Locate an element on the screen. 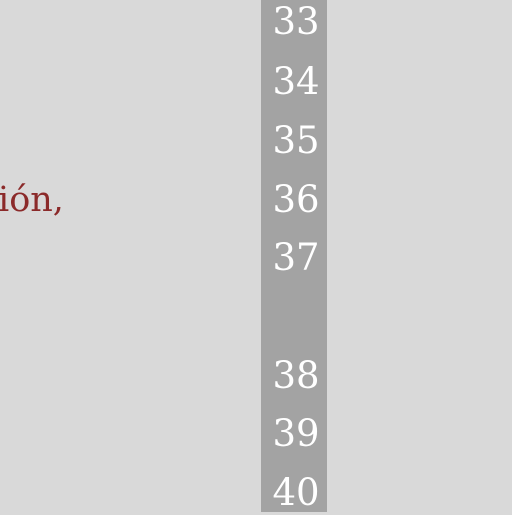  text-fragment: ión, is located at coordinates (32, 200).